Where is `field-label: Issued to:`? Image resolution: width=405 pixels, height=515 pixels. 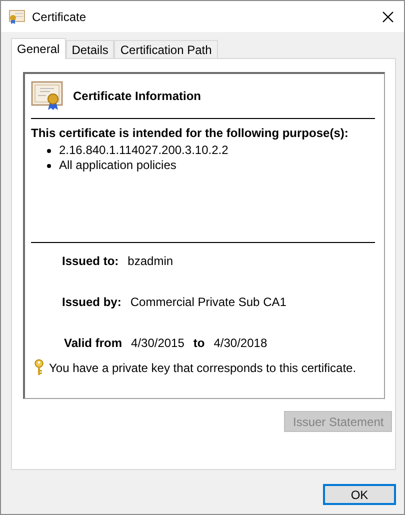
field-label: Issued to: is located at coordinates (90, 261).